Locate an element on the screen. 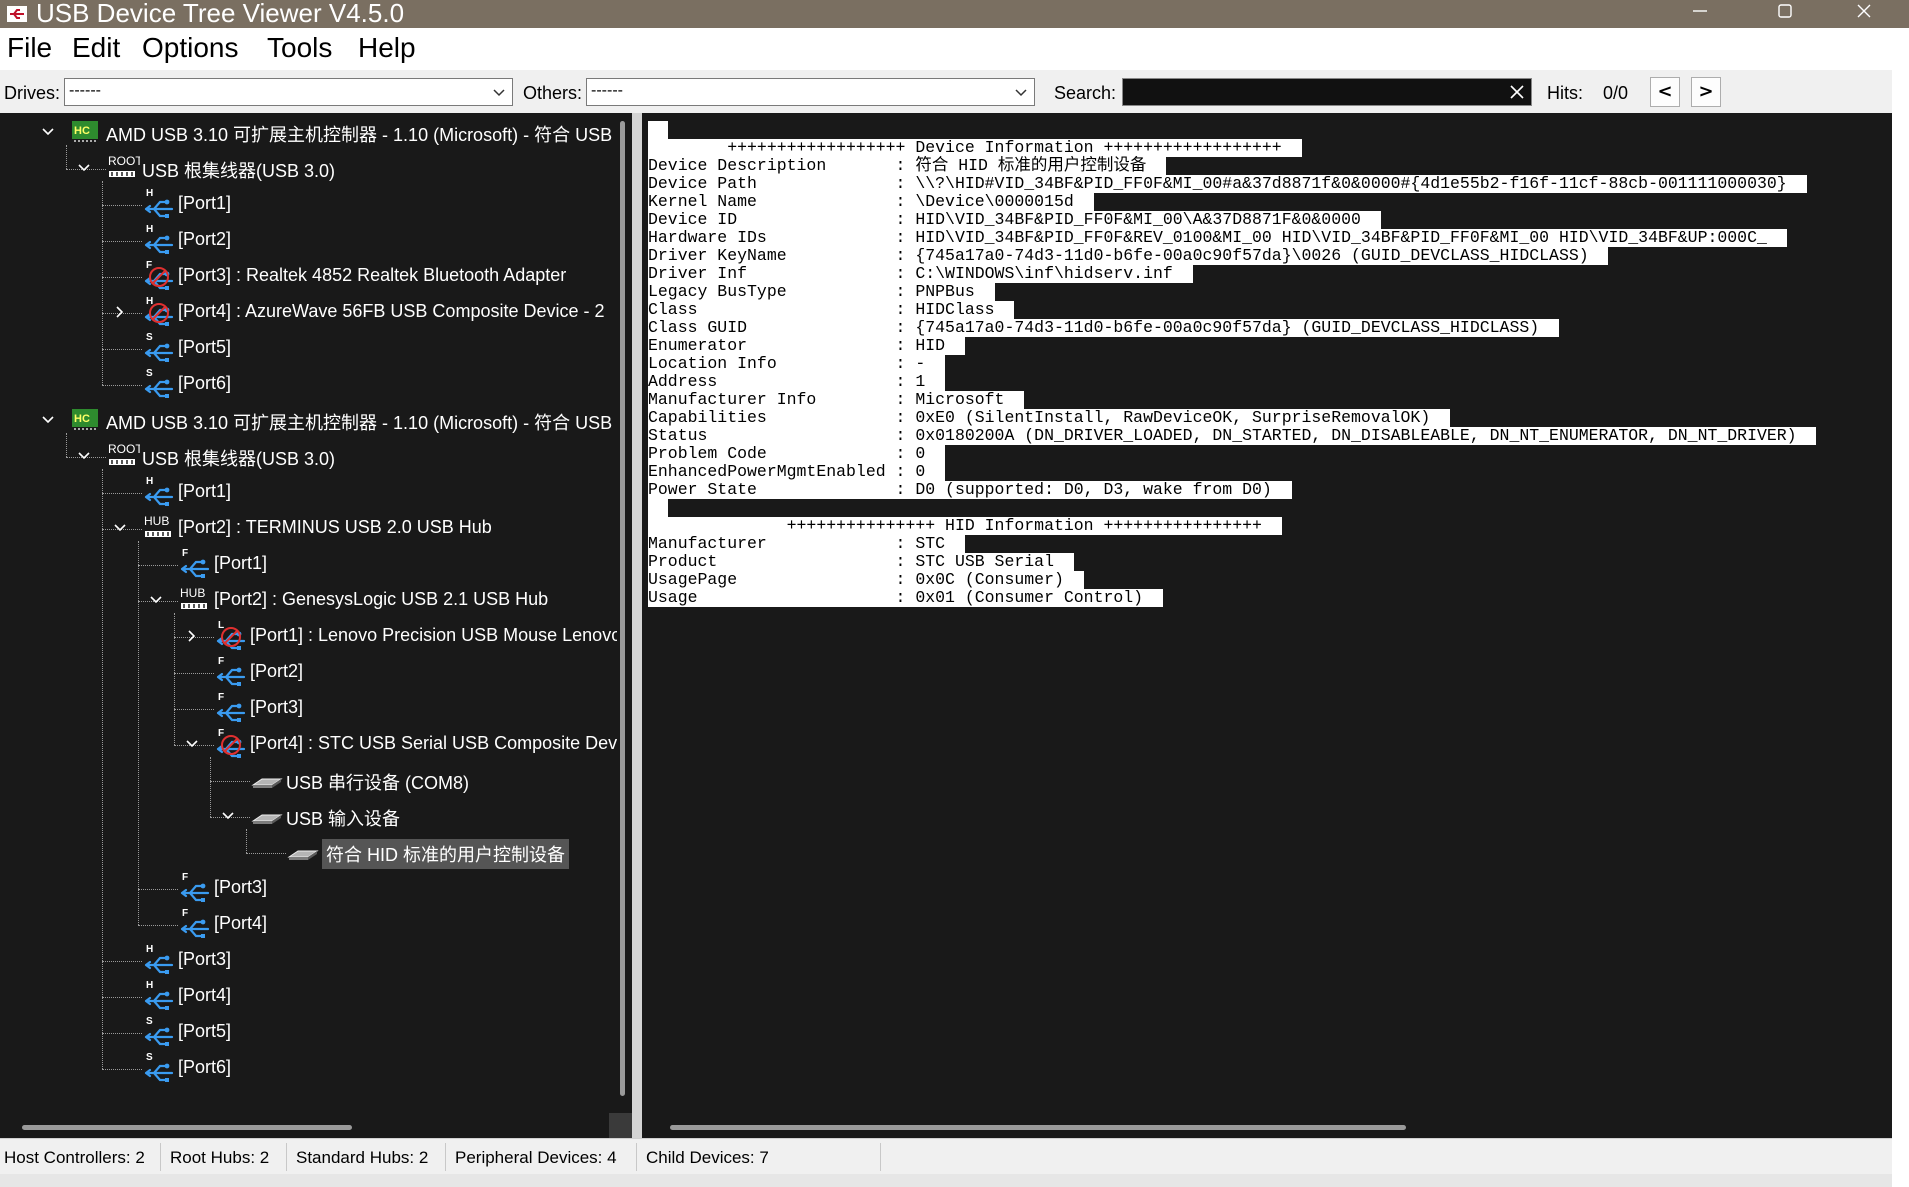  details-horizontal-scroll-thumb is located at coordinates (1038, 1127).